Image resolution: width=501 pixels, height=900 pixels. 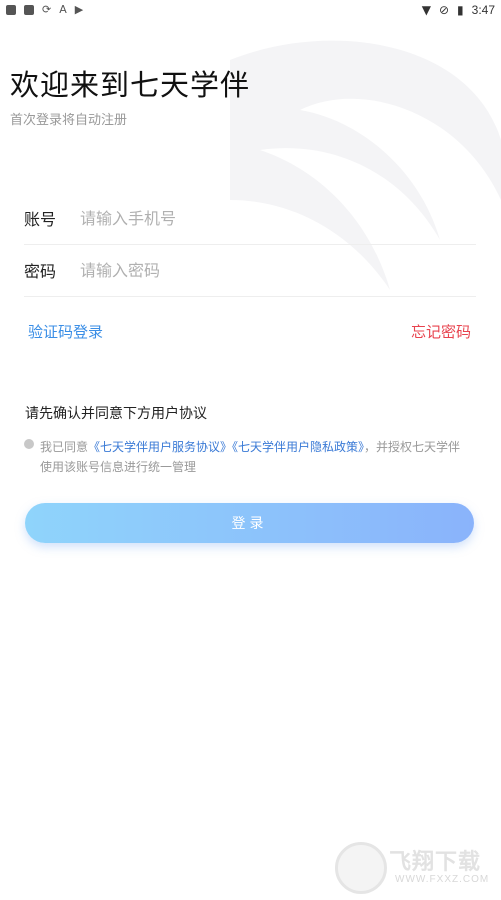 What do you see at coordinates (278, 218) in the screenshot?
I see `phone-input` at bounding box center [278, 218].